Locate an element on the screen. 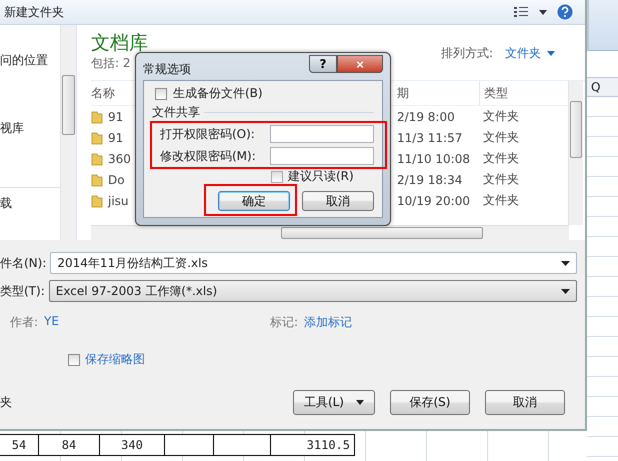 The width and height of the screenshot is (618, 461). hide-folders-toggle: 夹 is located at coordinates (6, 402).